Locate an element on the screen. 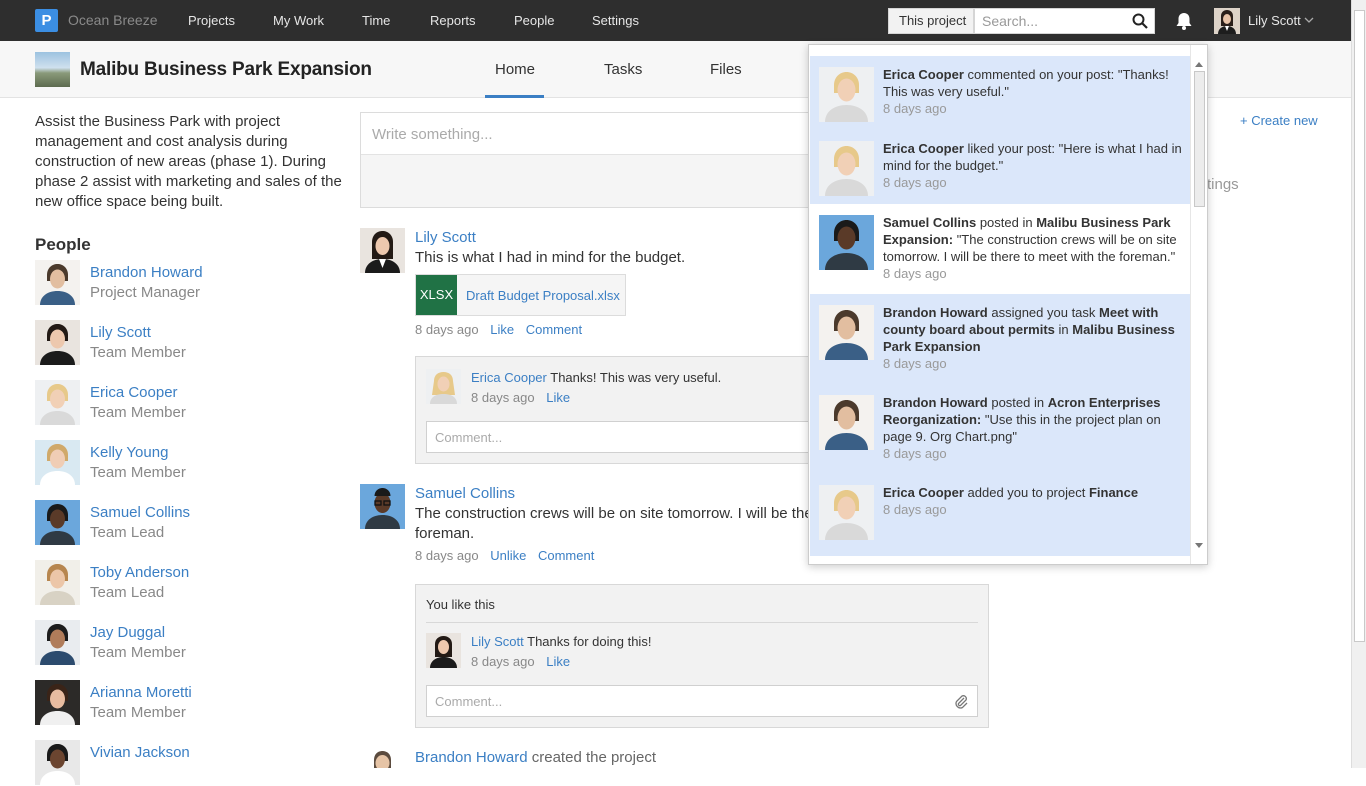 Image resolution: width=1366 pixels, height=786 pixels. search-scope-select: This project is located at coordinates (931, 21).